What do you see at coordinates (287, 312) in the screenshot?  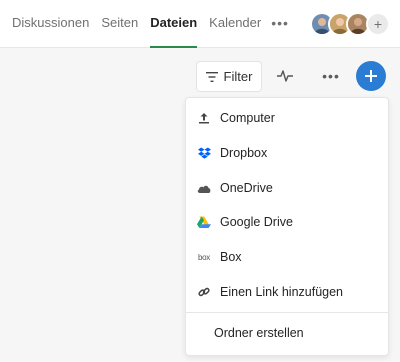 I see `menu-divider` at bounding box center [287, 312].